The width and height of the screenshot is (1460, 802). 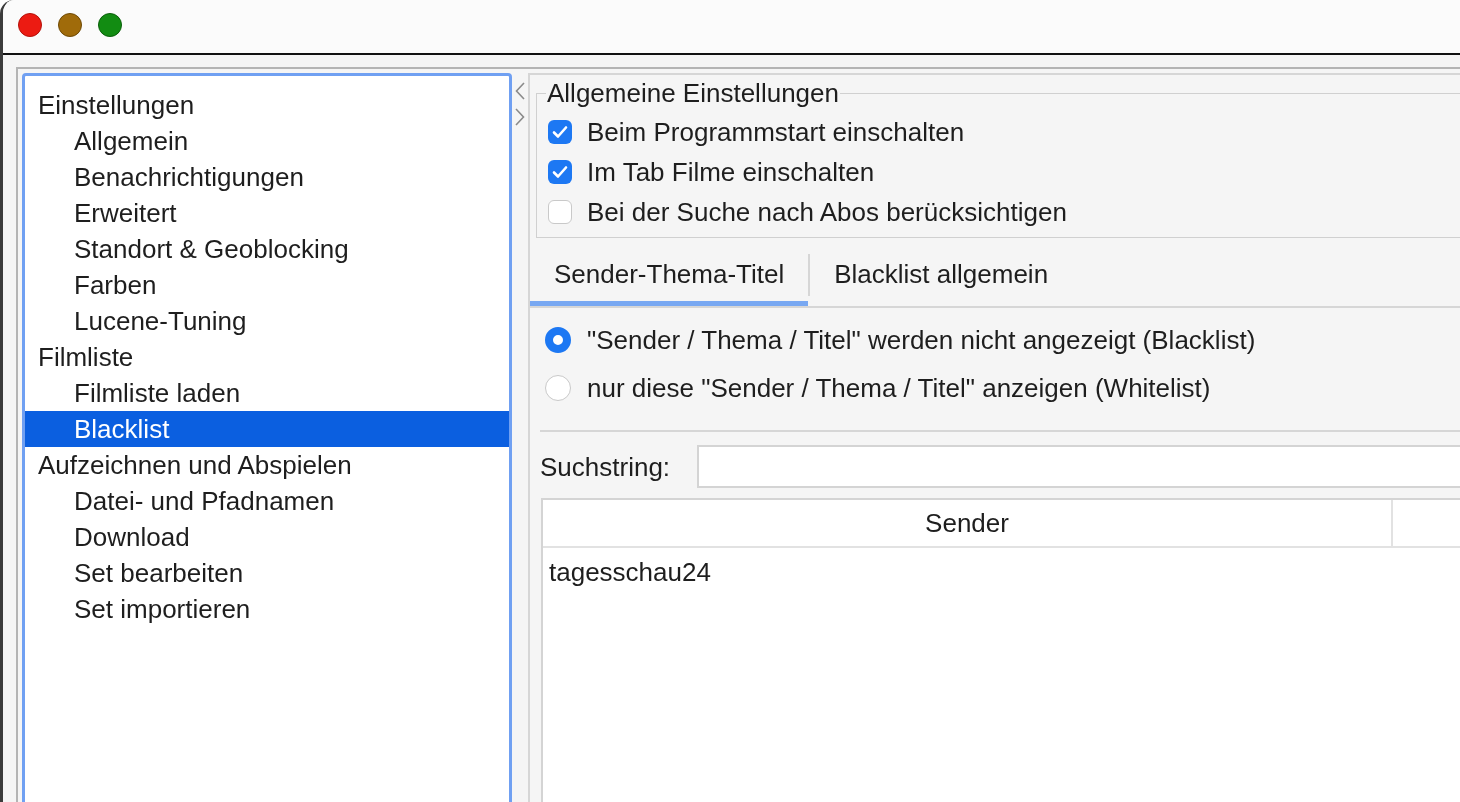 I want to click on tree-item: Aufzeichnen und Abspielen, so click(x=267, y=465).